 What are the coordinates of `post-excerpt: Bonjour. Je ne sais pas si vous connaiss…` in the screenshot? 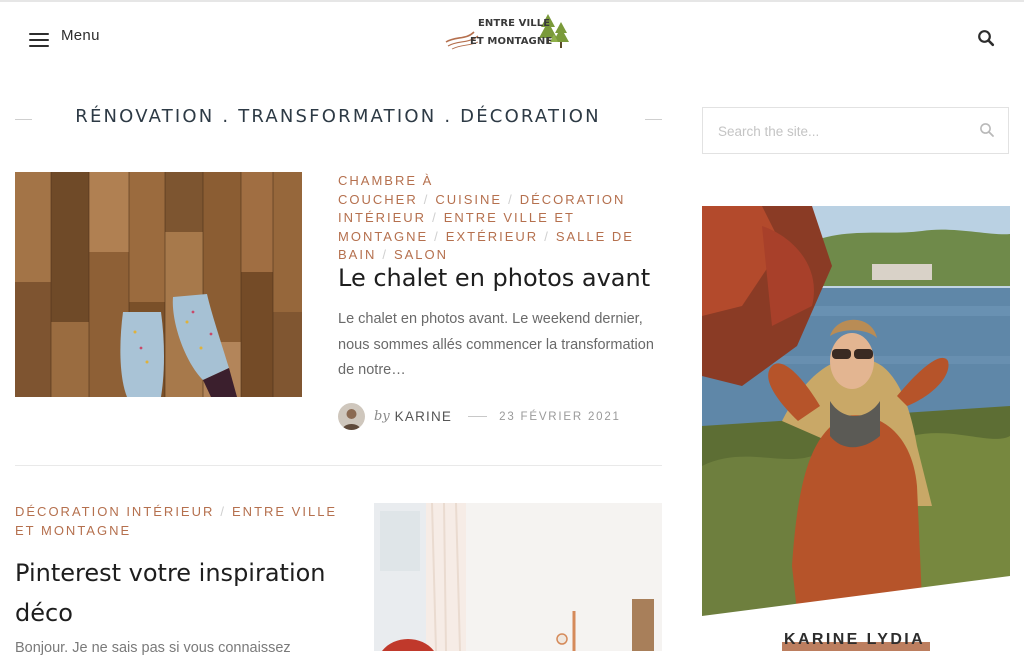 It's located at (153, 648).